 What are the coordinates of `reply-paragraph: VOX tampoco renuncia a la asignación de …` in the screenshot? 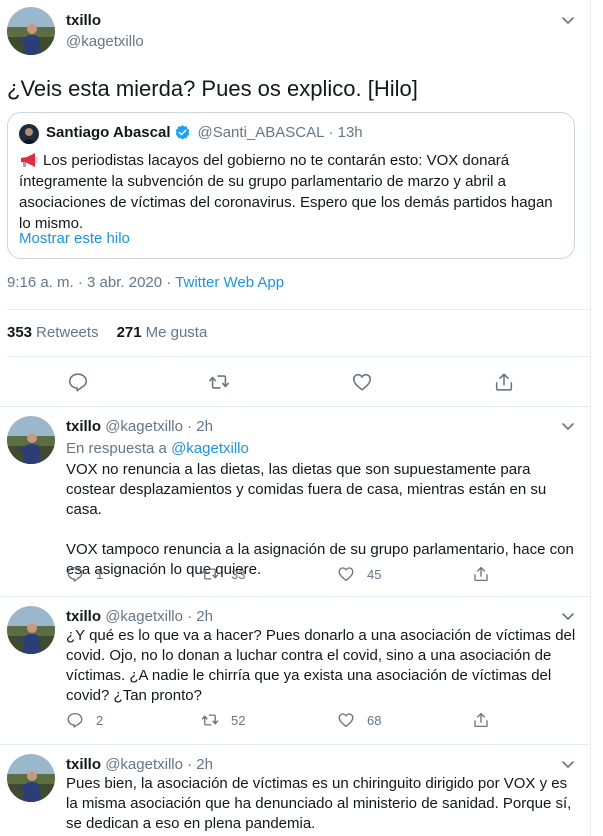 It's located at (320, 559).